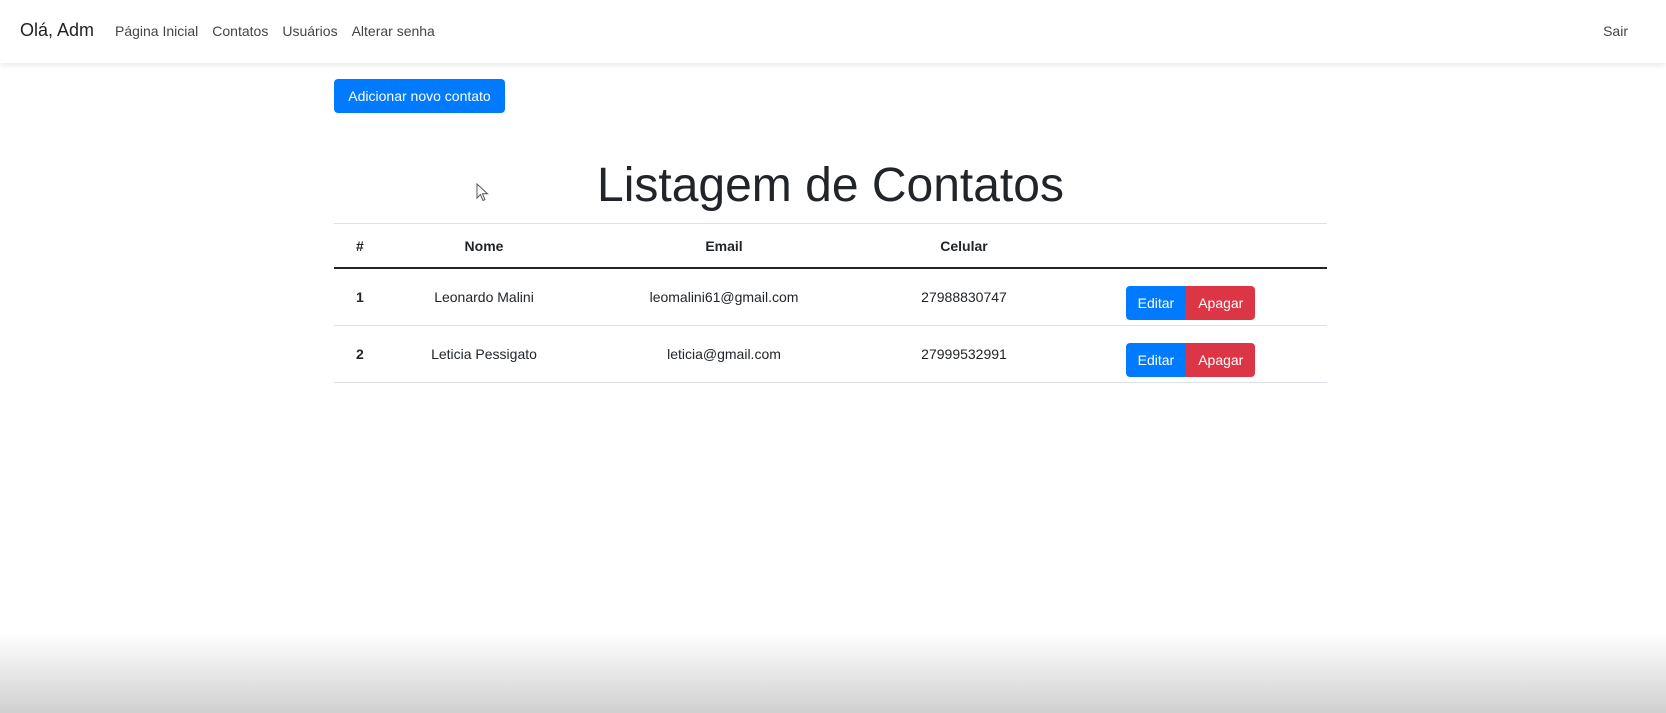  Describe the element at coordinates (484, 246) in the screenshot. I see `column-header-name: Nome` at that location.